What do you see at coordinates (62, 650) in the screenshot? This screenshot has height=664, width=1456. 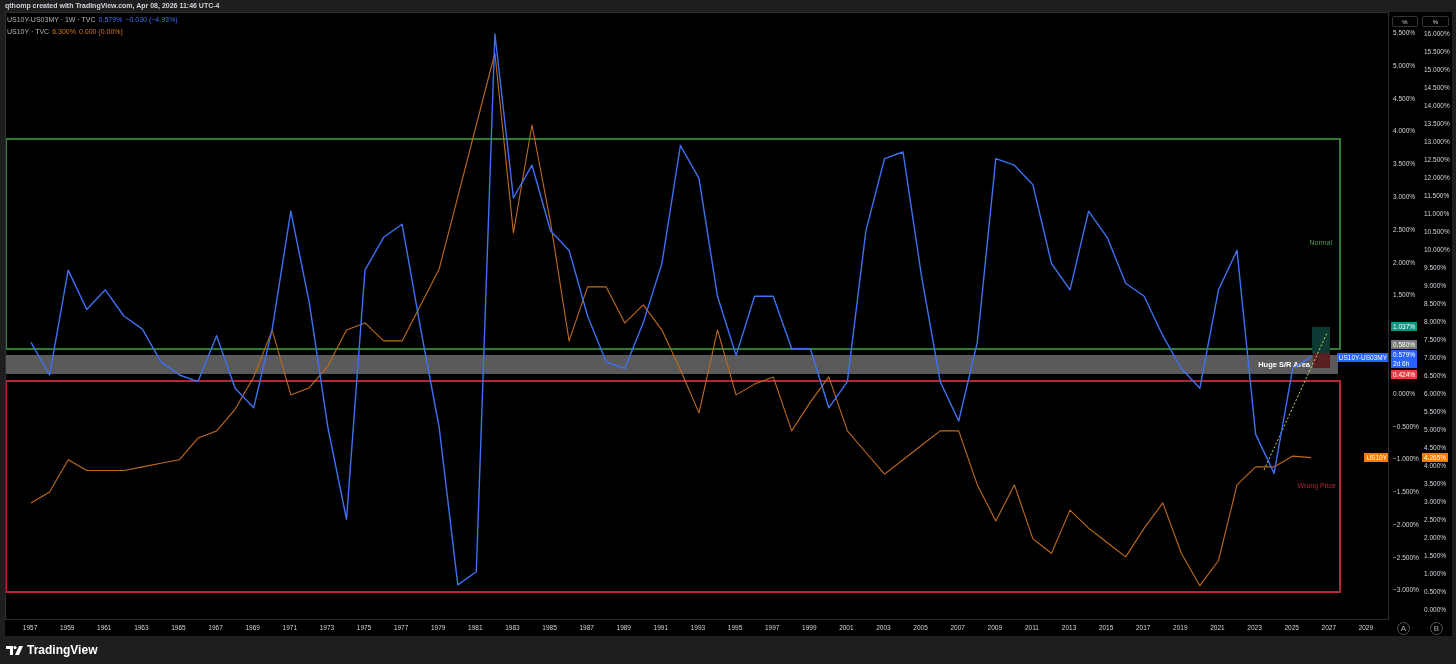 I see `brand-name: TradingView` at bounding box center [62, 650].